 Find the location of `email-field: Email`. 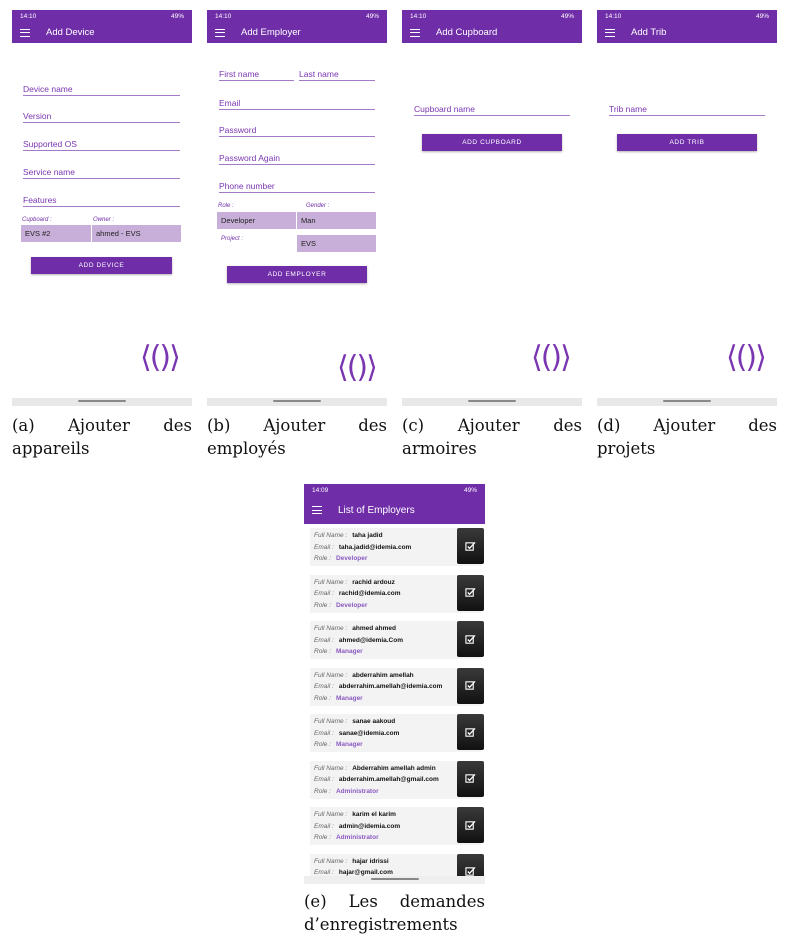

email-field: Email is located at coordinates (297, 104).